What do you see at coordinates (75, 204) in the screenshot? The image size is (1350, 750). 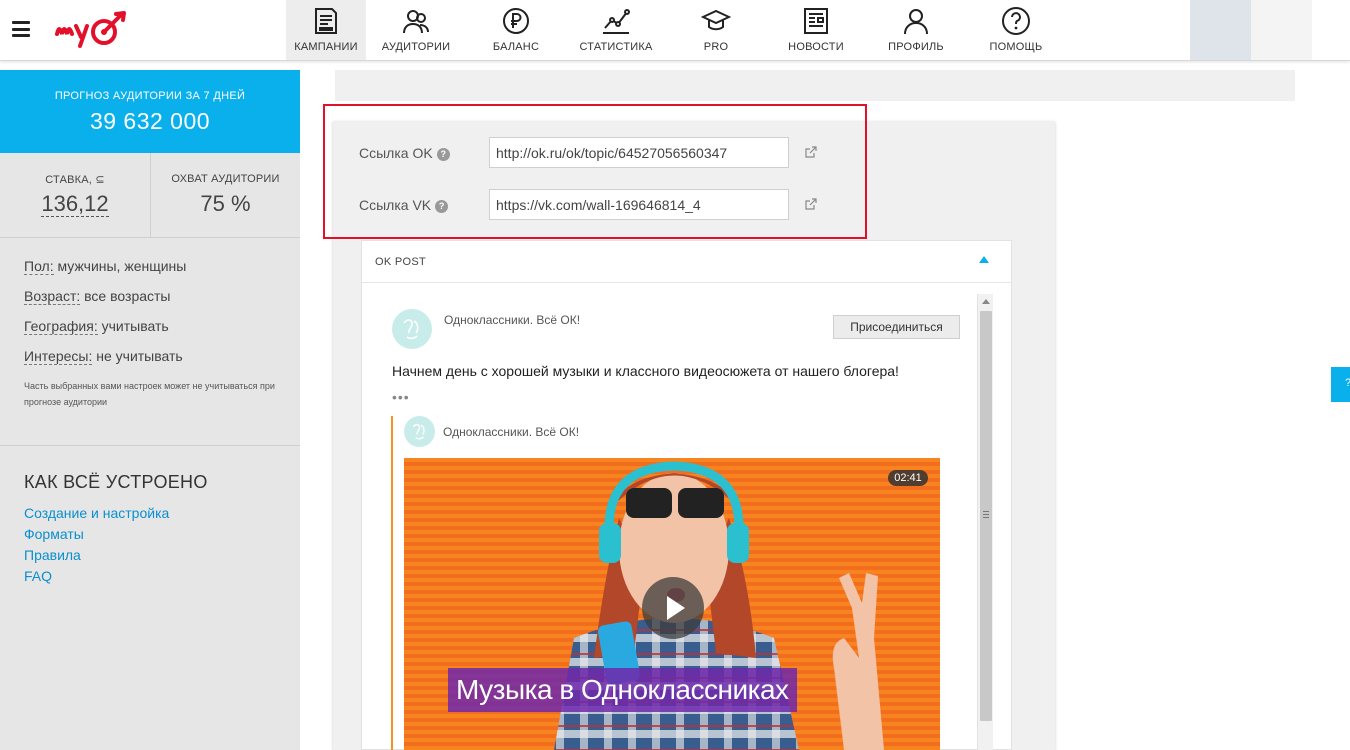 I see `rate-value: 136,12` at bounding box center [75, 204].